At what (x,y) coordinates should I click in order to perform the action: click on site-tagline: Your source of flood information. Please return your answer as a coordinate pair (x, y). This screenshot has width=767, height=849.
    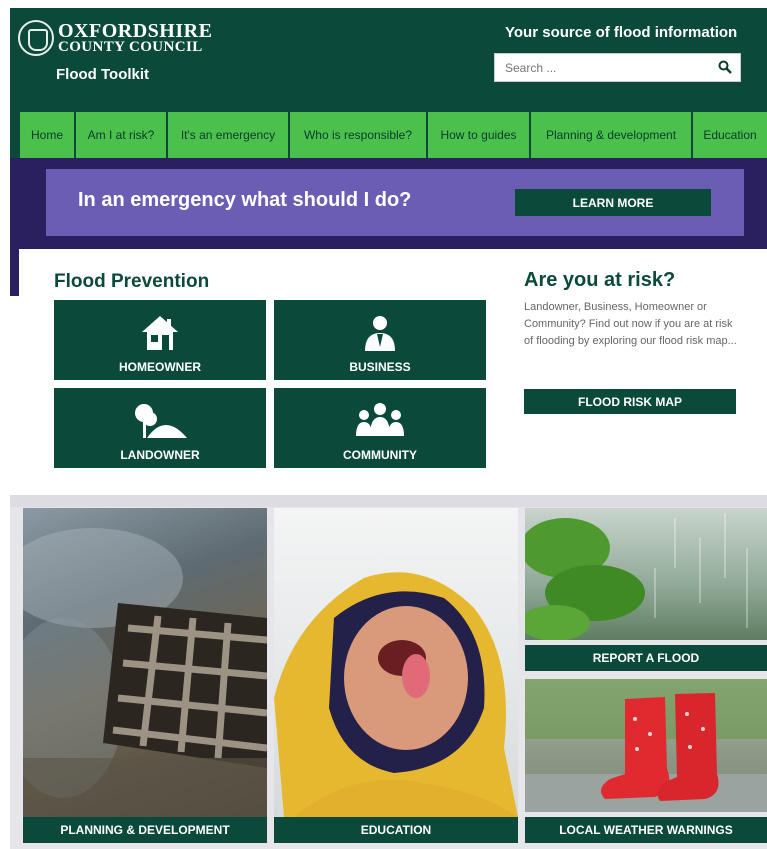
    Looking at the image, I should click on (621, 32).